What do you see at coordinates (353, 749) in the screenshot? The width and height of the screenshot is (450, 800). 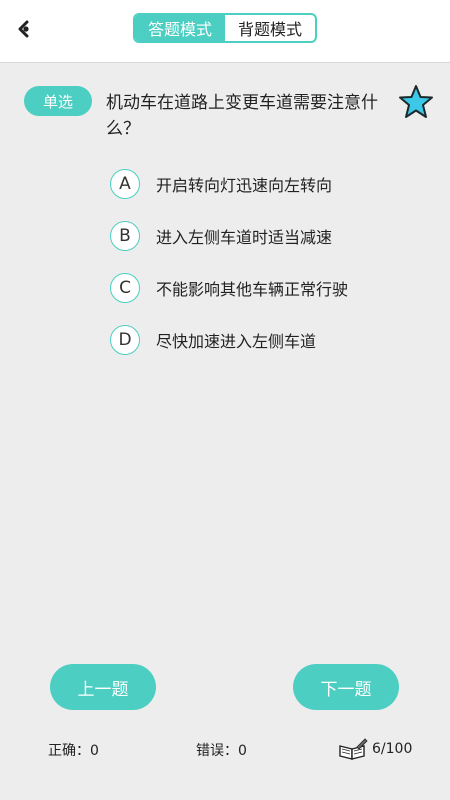 I see `book-pencil-icon` at bounding box center [353, 749].